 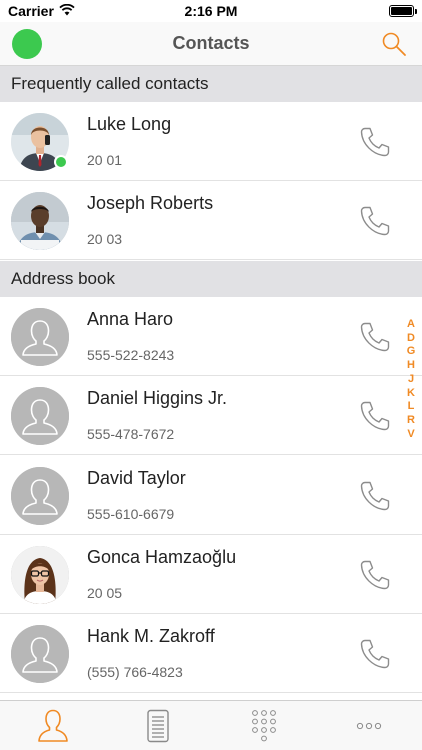 What do you see at coordinates (105, 593) in the screenshot?
I see `contact-number: 20 05` at bounding box center [105, 593].